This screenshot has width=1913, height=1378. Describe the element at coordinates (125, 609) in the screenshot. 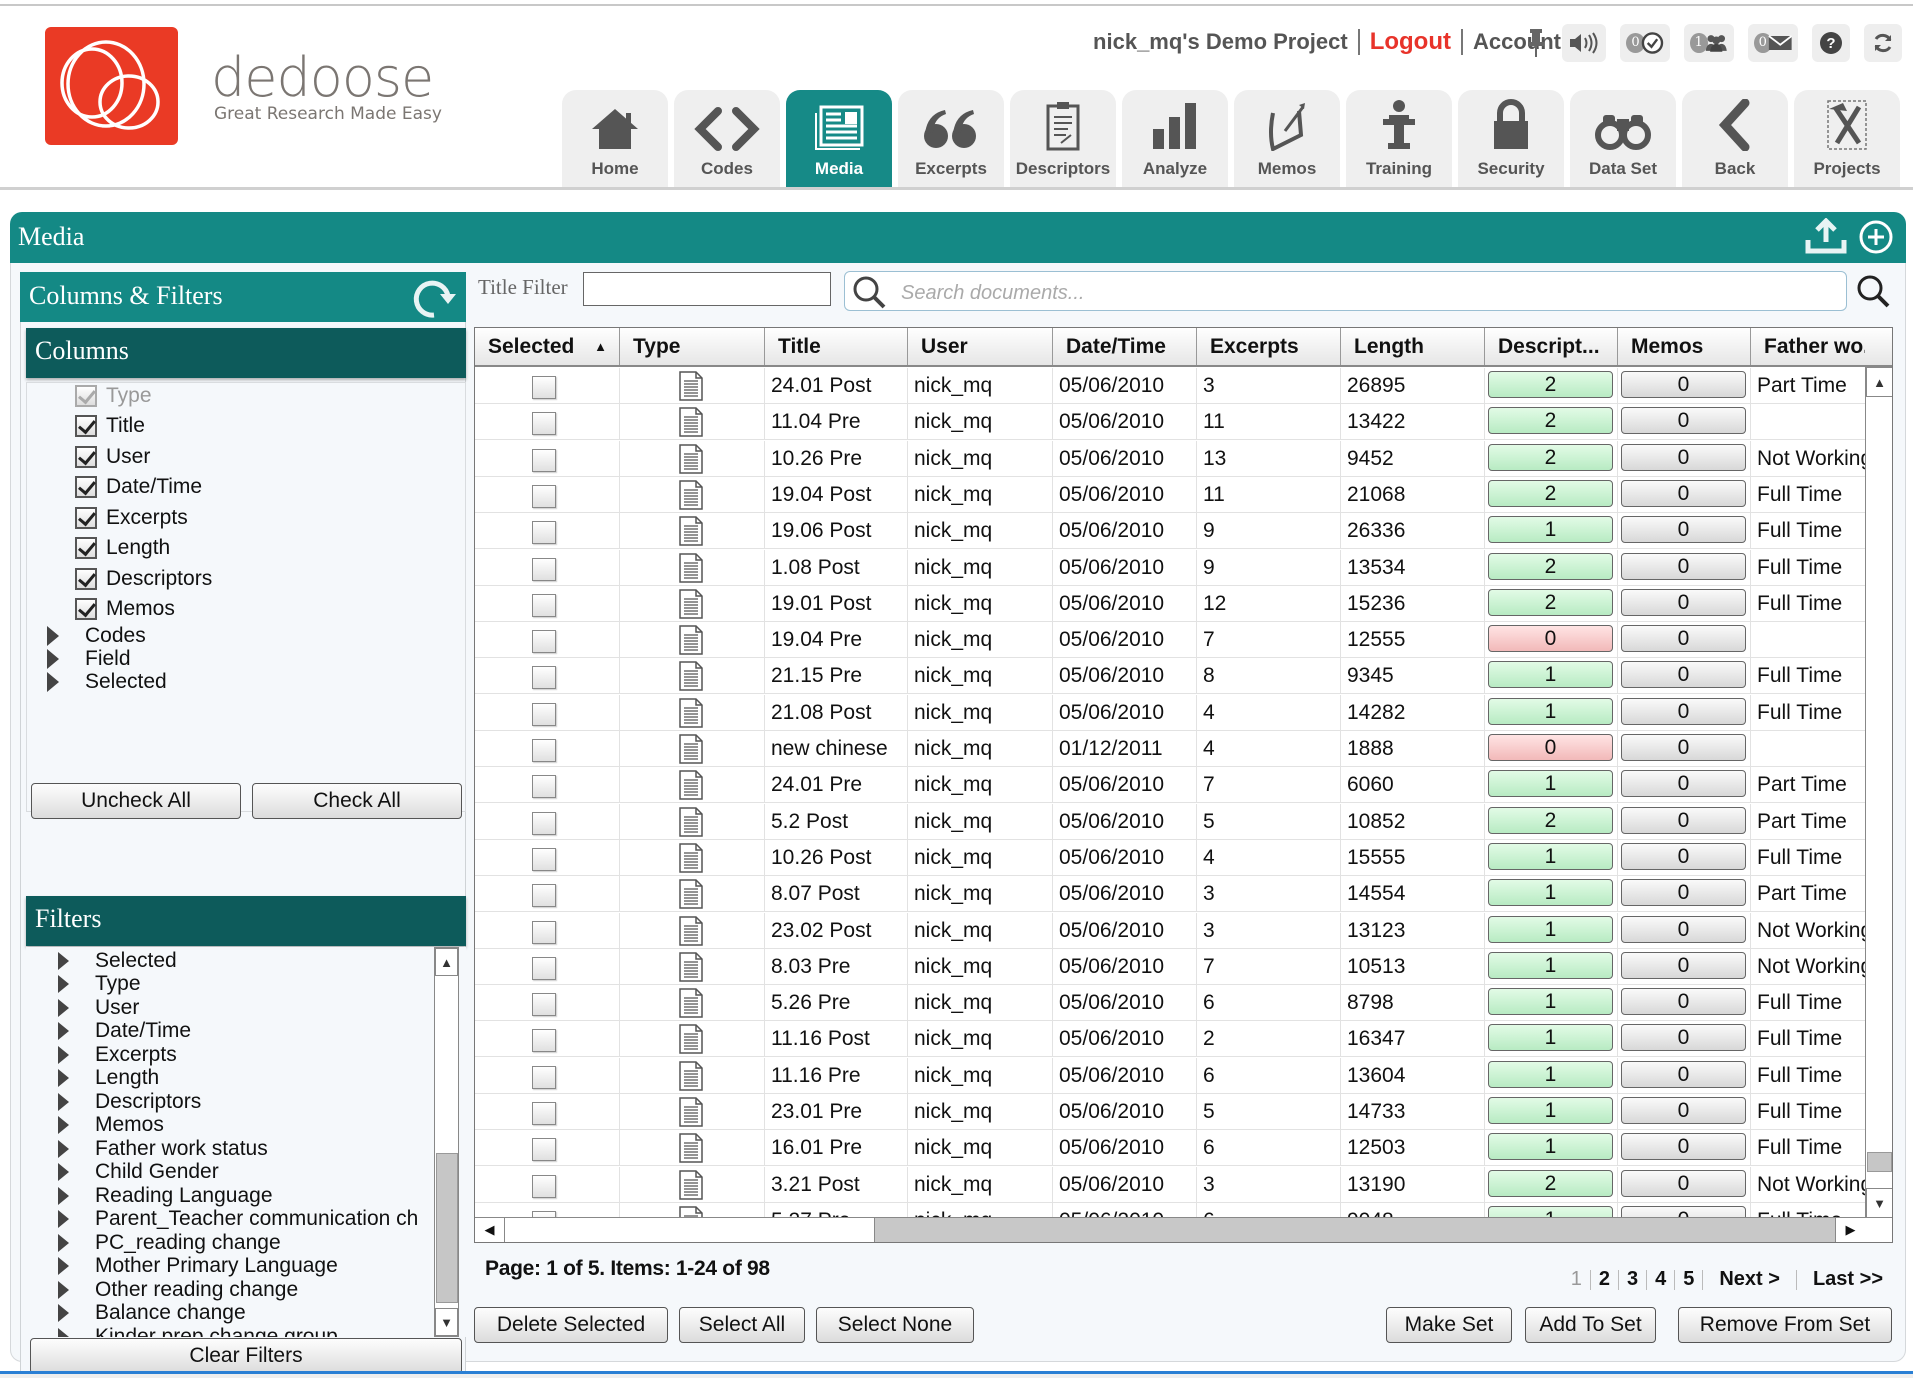

I see `column-option-memos: Memos` at that location.